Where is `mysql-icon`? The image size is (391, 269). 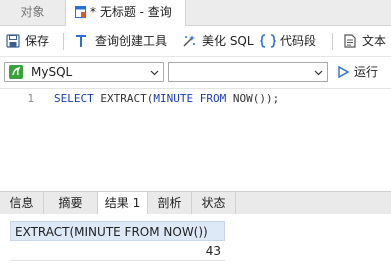
mysql-icon is located at coordinates (16, 72).